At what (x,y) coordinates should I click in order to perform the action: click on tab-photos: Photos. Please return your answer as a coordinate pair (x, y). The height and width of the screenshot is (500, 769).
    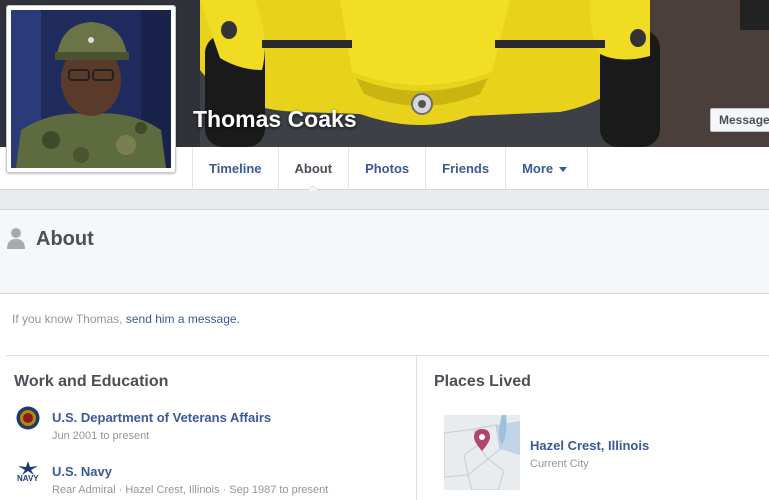
    Looking at the image, I should click on (388, 168).